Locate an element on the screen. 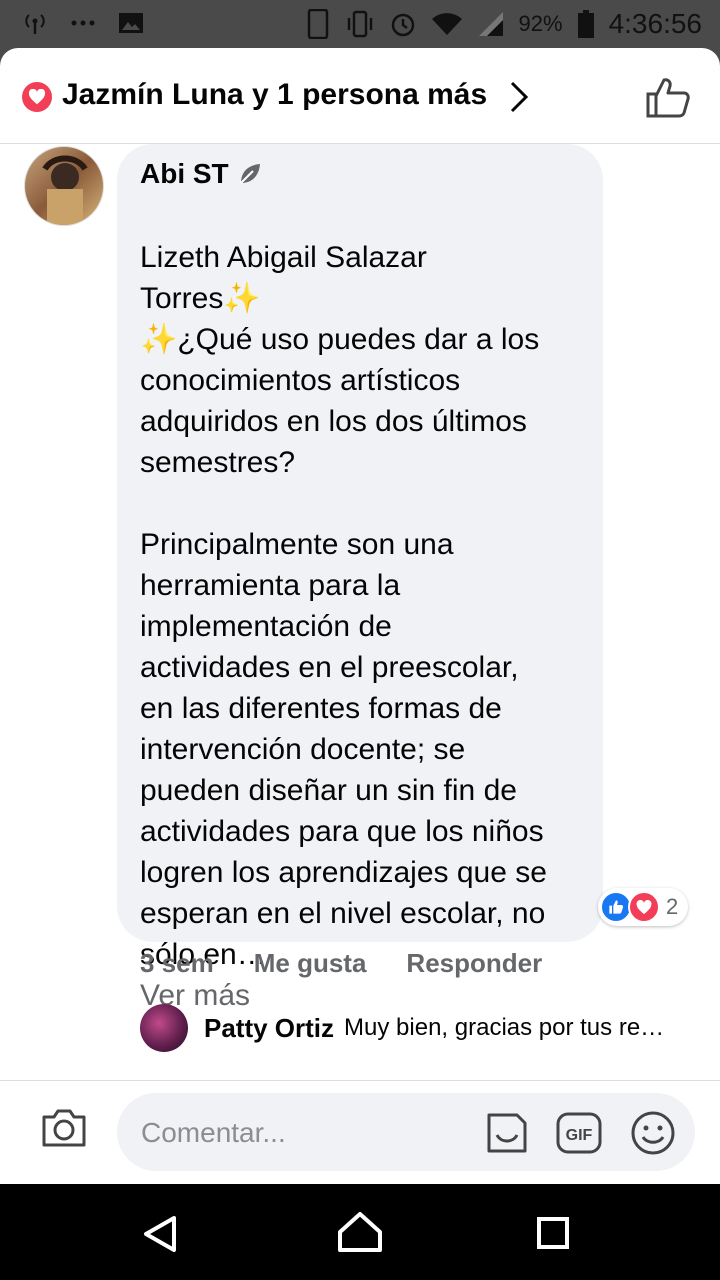 The height and width of the screenshot is (1280, 720). status-bar: 92% 4:36:56 is located at coordinates (360, 24).